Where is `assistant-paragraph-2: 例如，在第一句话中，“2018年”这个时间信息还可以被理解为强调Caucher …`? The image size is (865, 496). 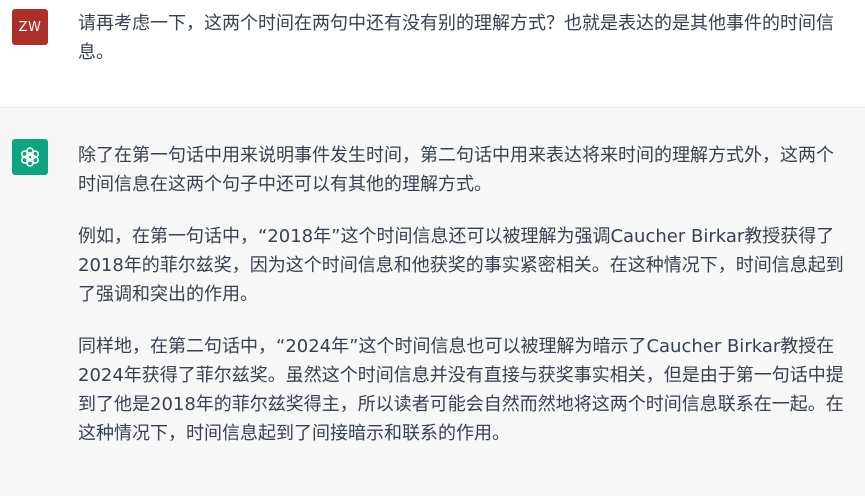
assistant-paragraph-2: 例如，在第一句话中，“2018年”这个时间信息还可以被理解为强调Caucher … is located at coordinates (461, 265).